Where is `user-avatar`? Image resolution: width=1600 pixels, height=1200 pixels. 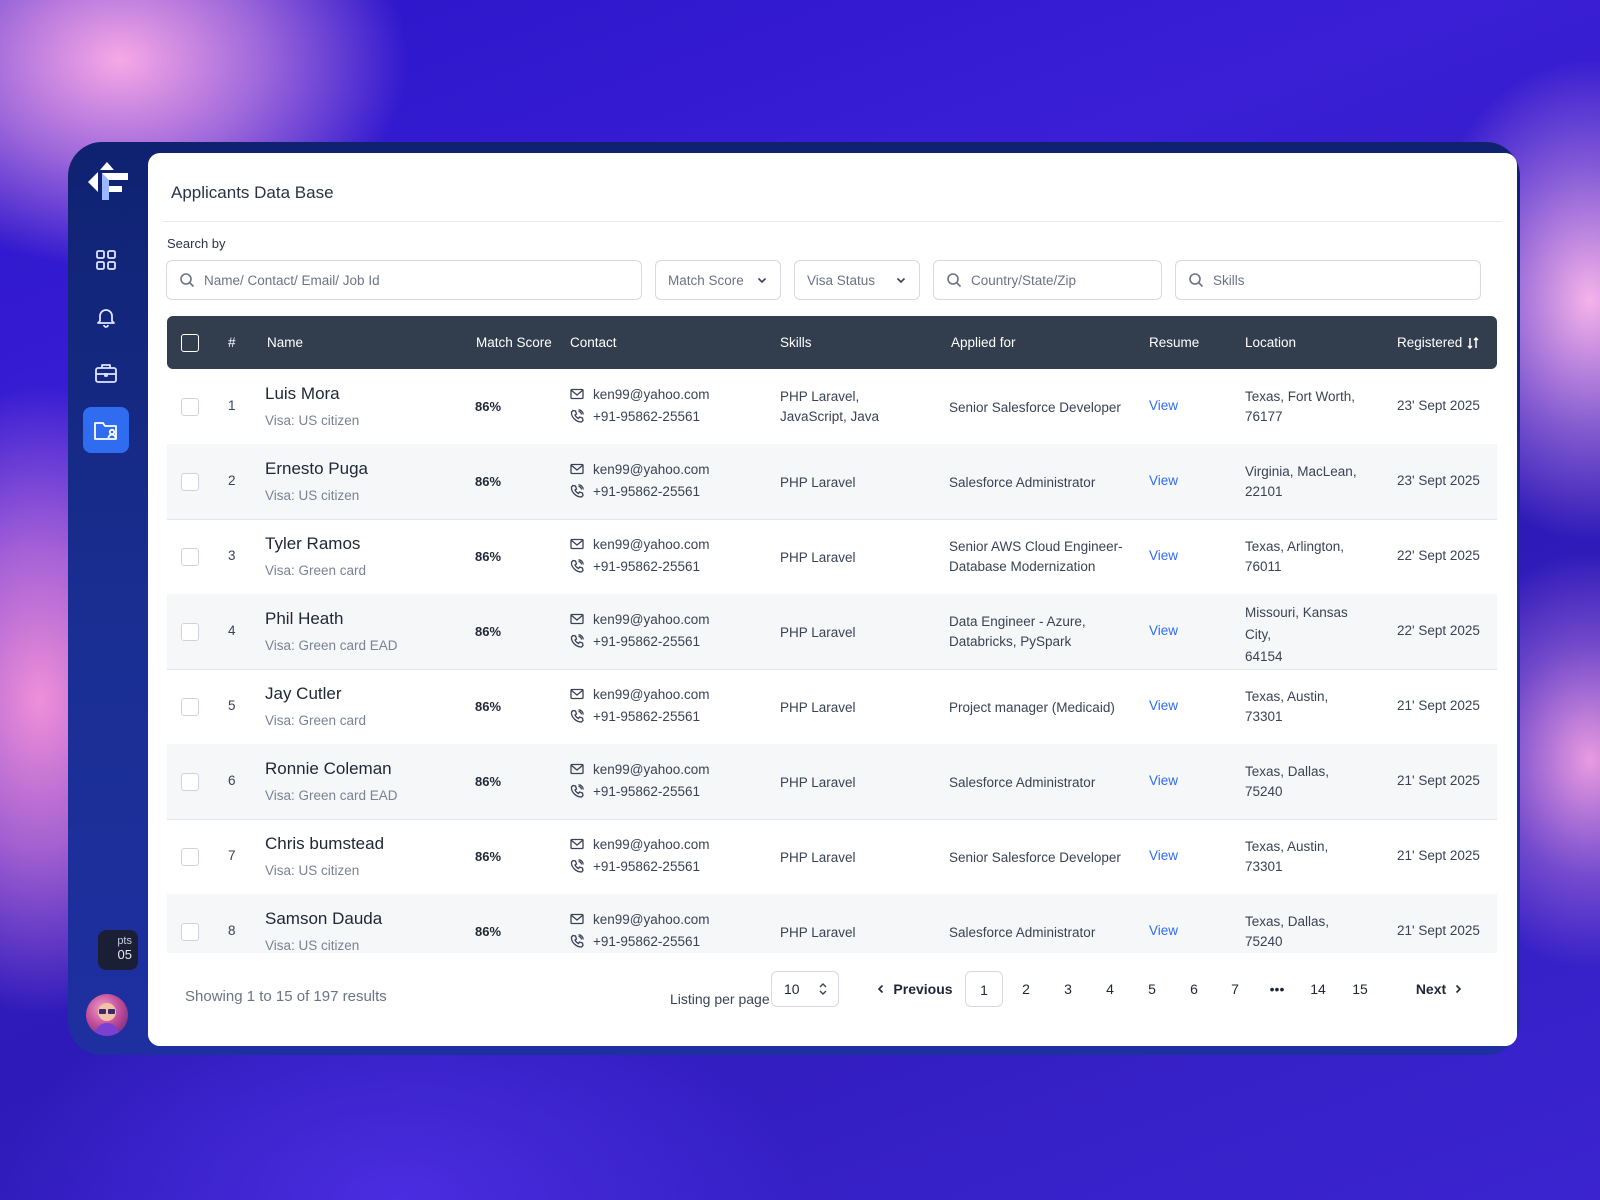 user-avatar is located at coordinates (107, 1015).